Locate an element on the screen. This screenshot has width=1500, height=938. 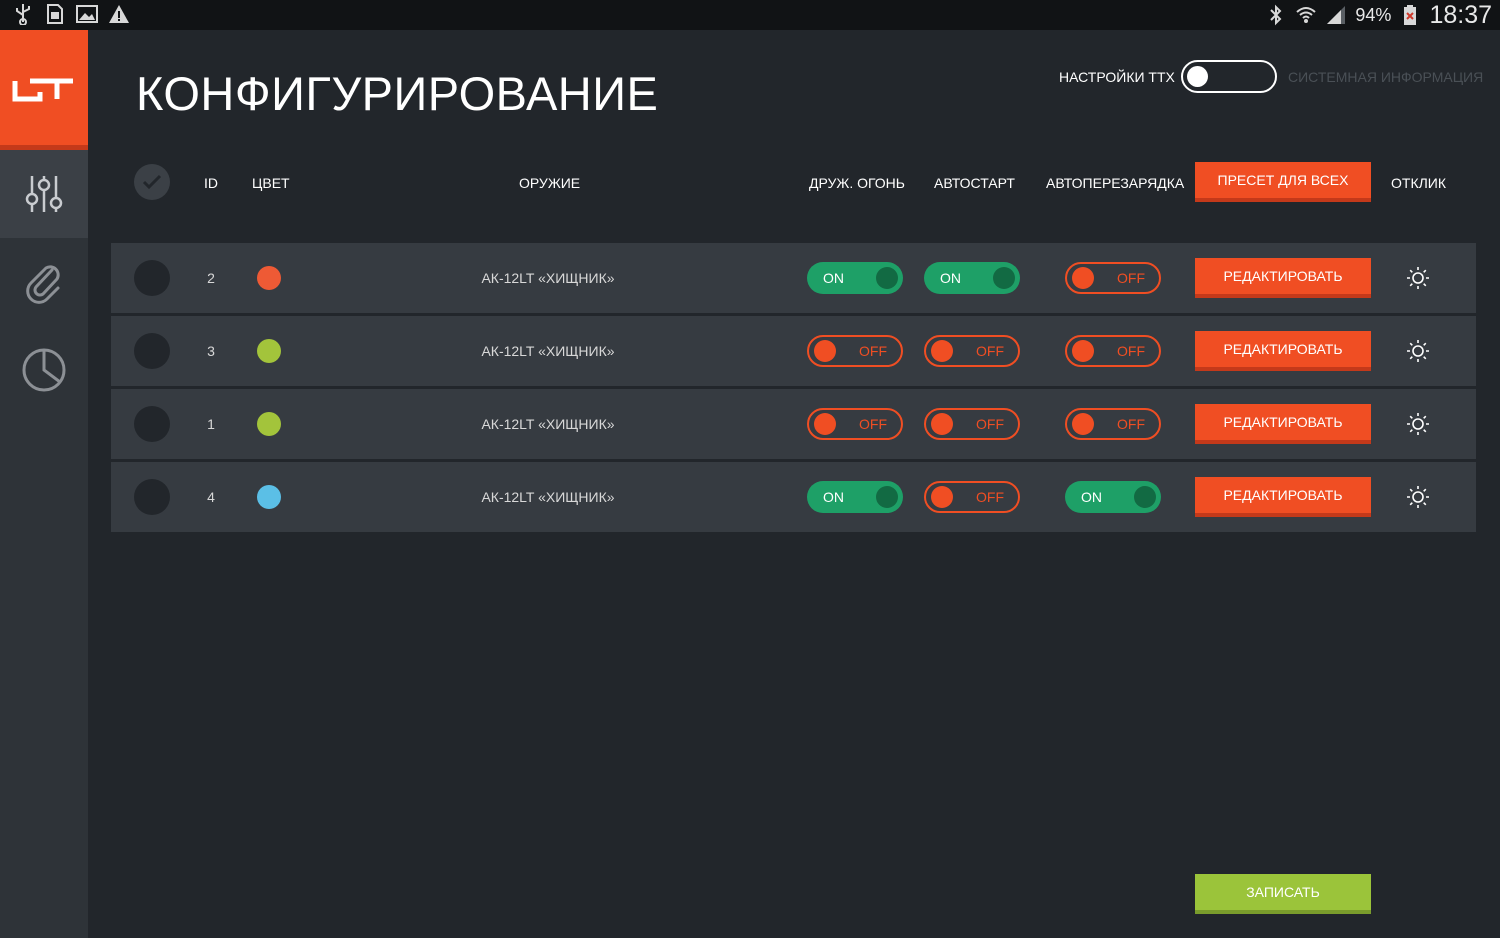
paperclip-icon is located at coordinates (43, 284).